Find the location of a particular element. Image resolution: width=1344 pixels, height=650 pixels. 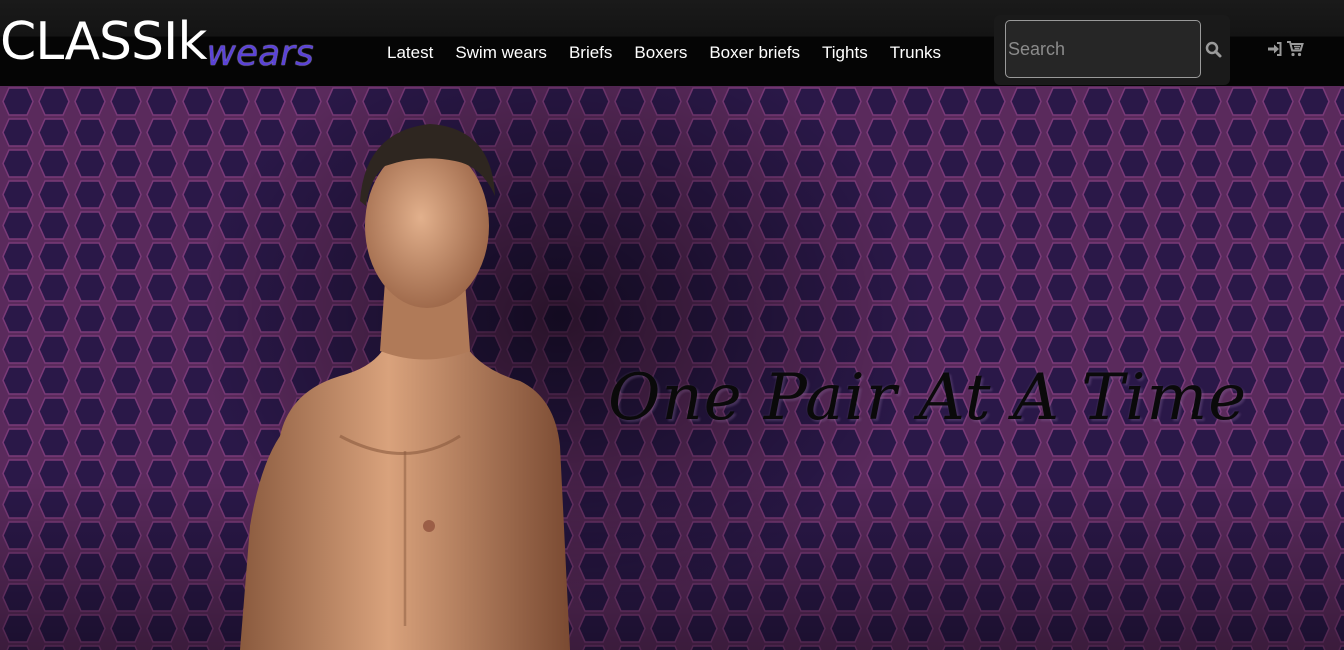

nav-link-briefs: Briefs is located at coordinates (590, 53).